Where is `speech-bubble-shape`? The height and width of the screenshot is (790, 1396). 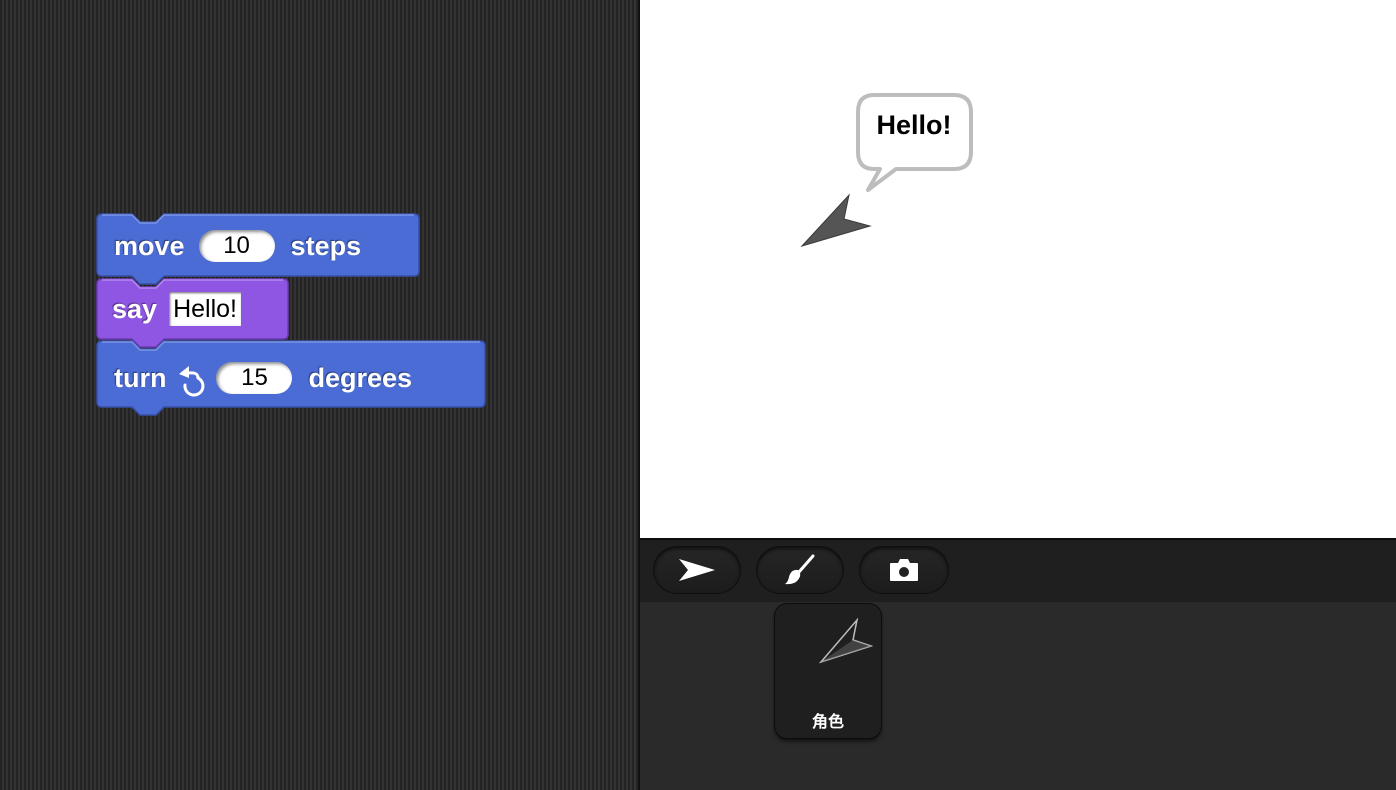 speech-bubble-shape is located at coordinates (914, 142).